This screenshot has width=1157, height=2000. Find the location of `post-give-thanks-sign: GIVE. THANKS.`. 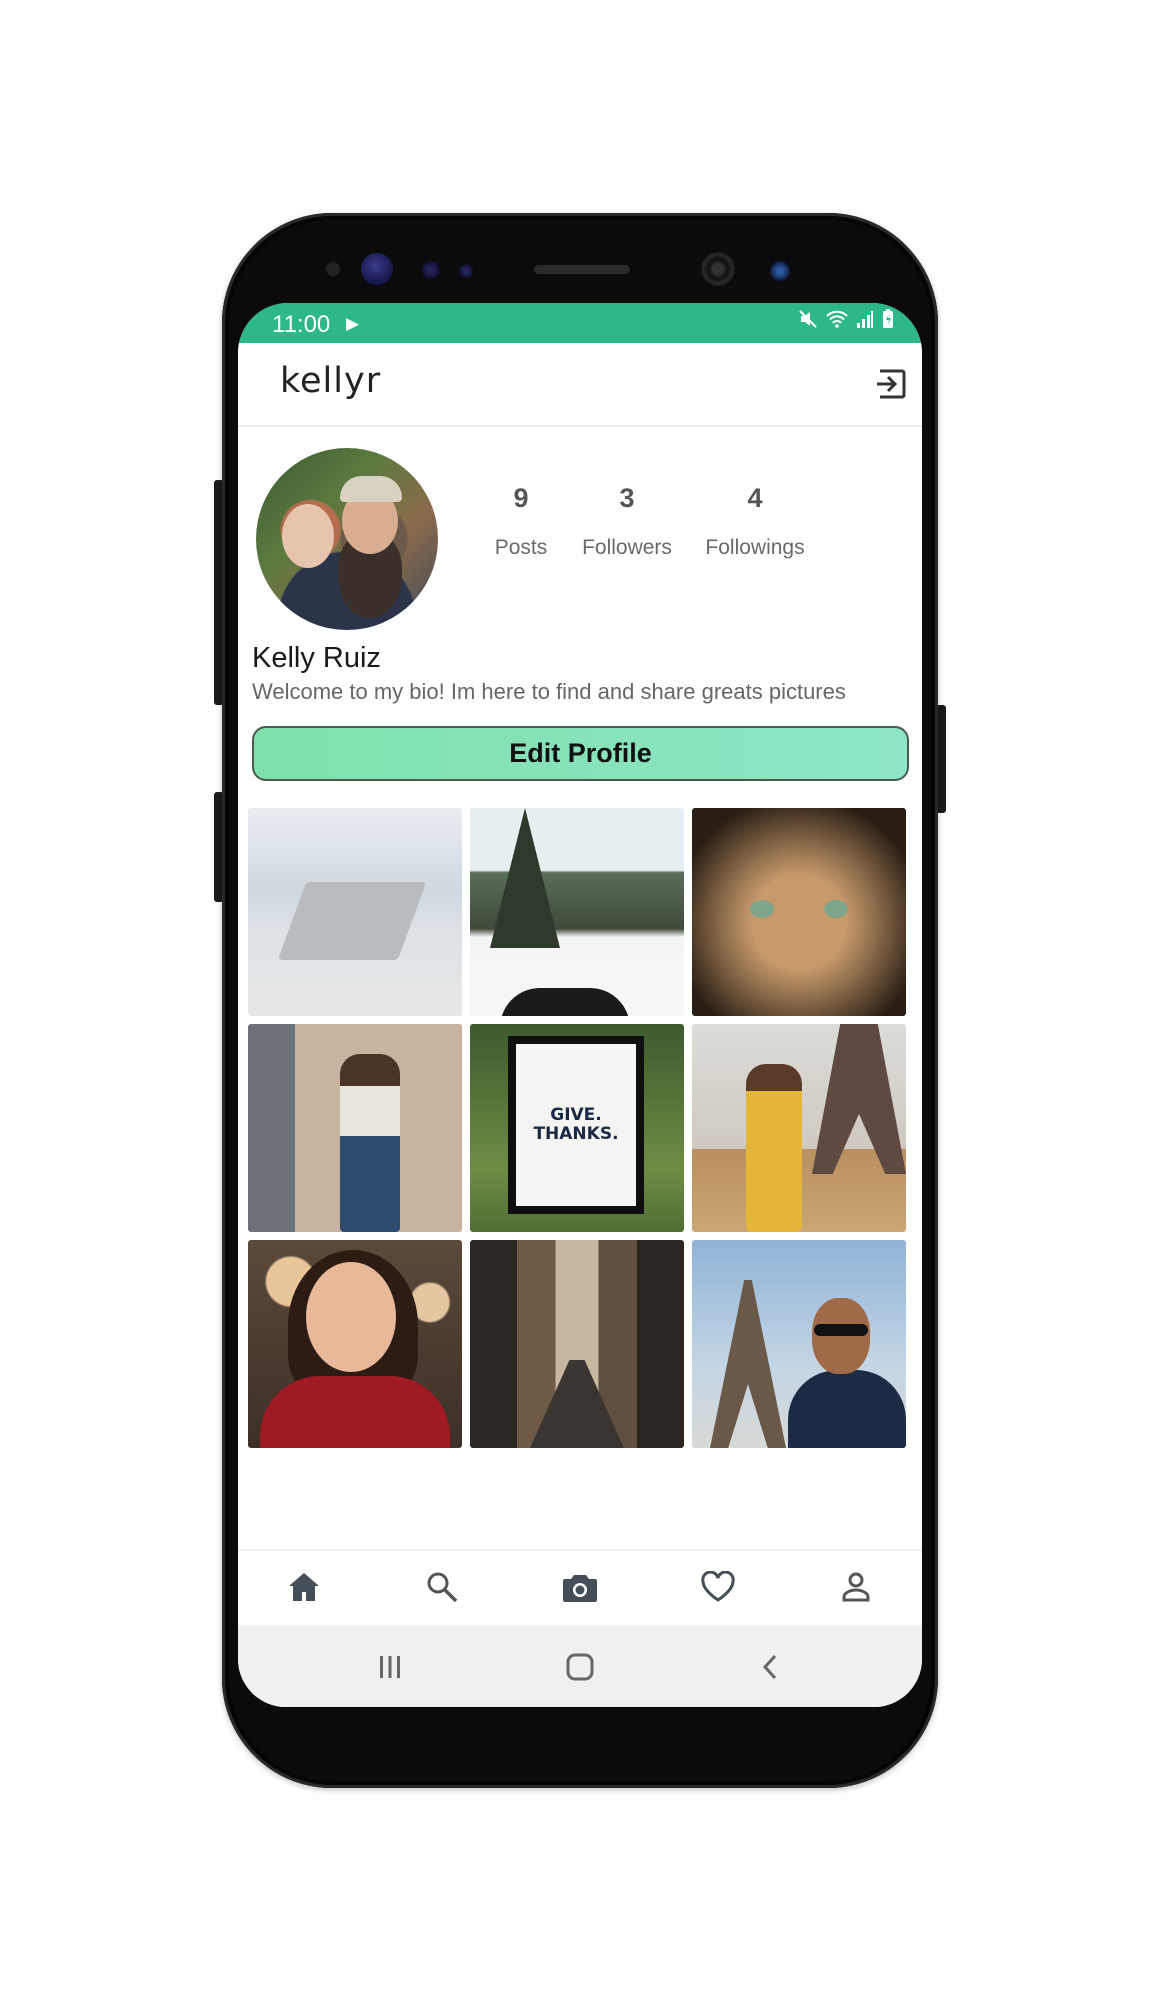

post-give-thanks-sign: GIVE. THANKS. is located at coordinates (577, 1128).